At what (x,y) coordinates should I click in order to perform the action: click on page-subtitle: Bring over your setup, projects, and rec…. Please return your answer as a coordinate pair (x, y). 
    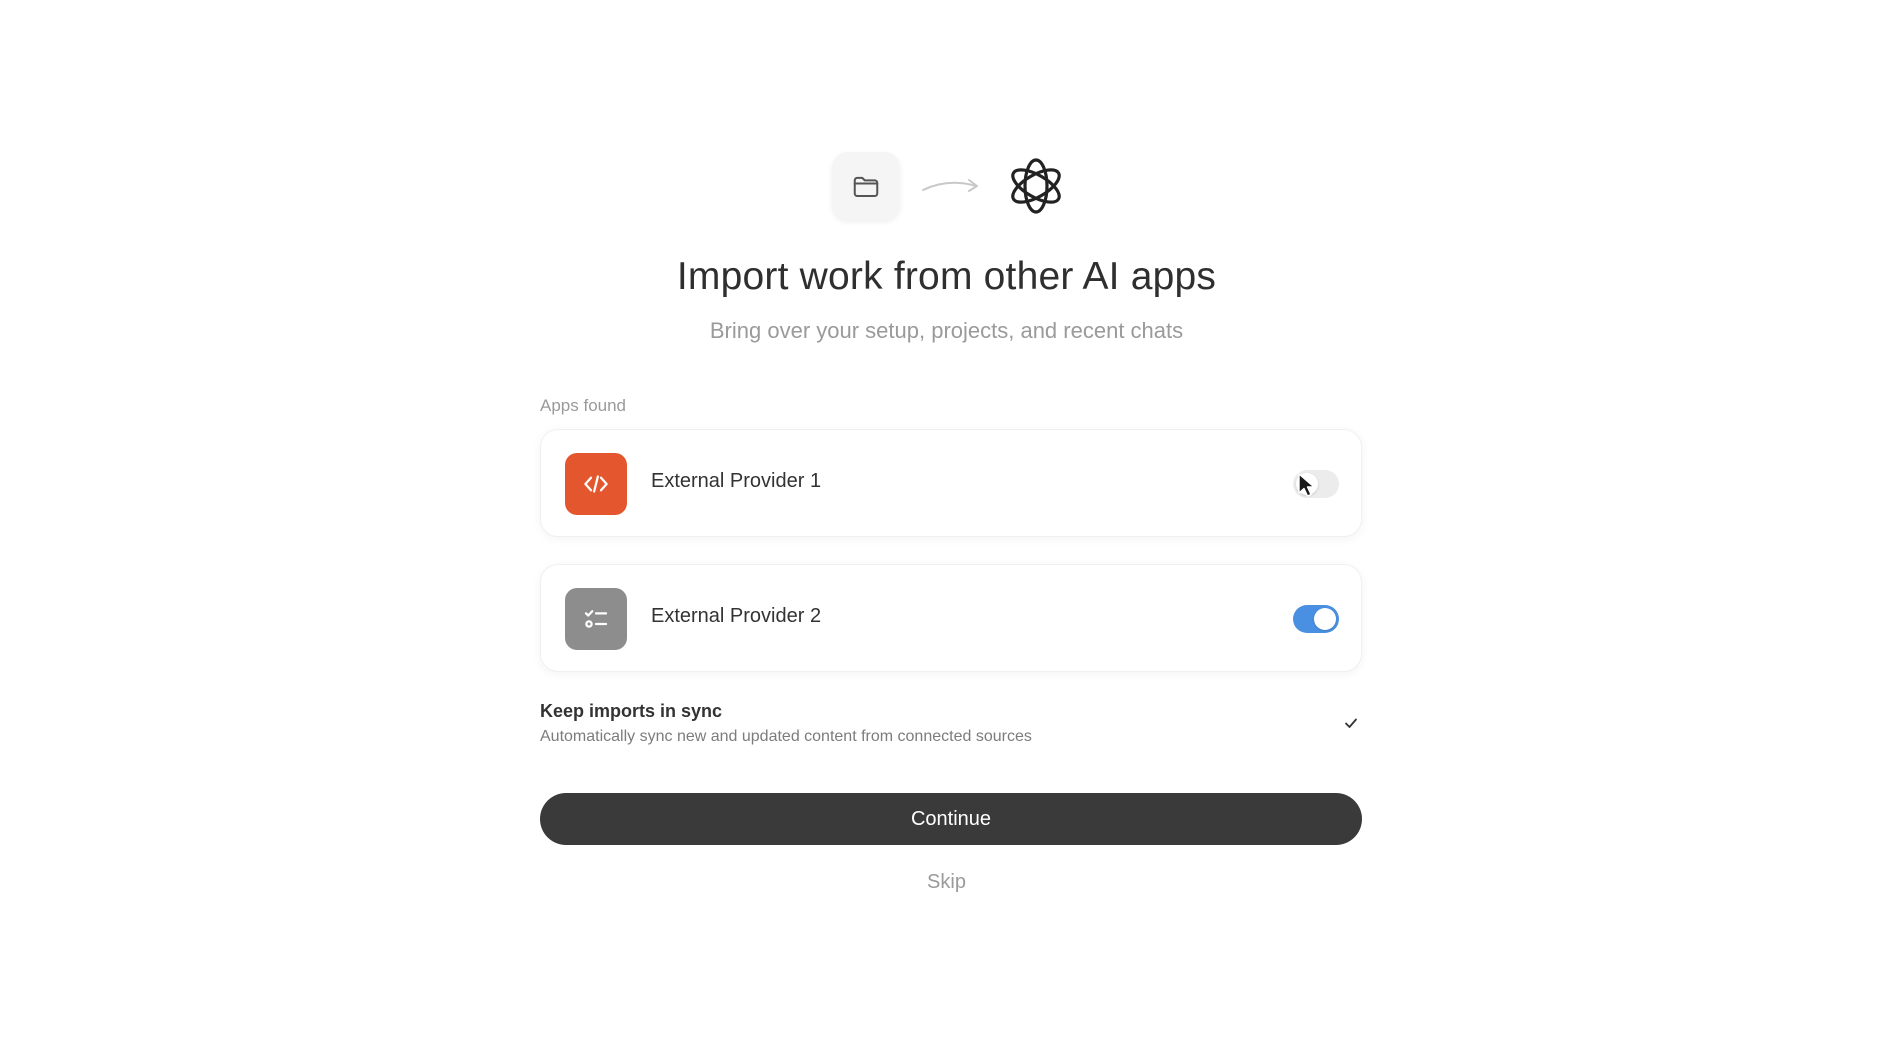
    Looking at the image, I should click on (946, 330).